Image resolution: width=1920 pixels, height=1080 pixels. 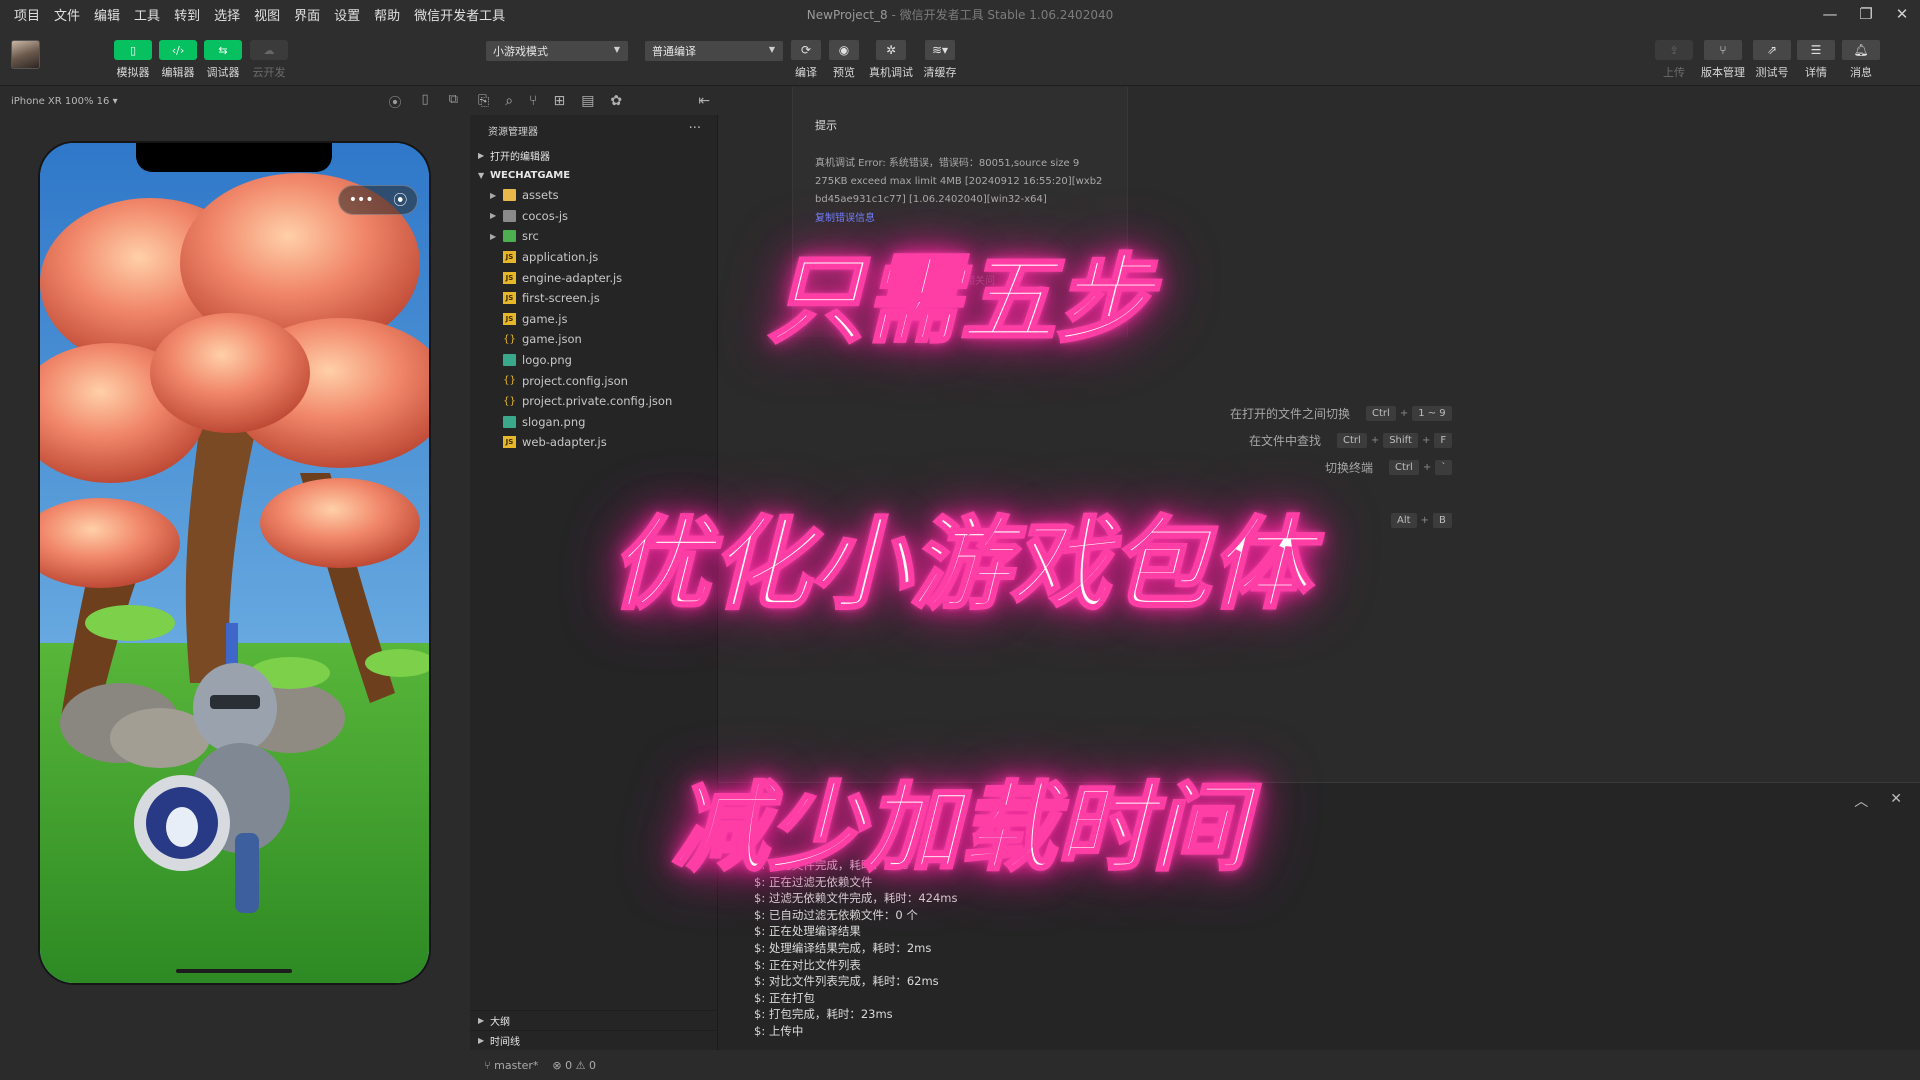 What do you see at coordinates (1861, 801) in the screenshot?
I see `chevron-up-icon: ︿` at bounding box center [1861, 801].